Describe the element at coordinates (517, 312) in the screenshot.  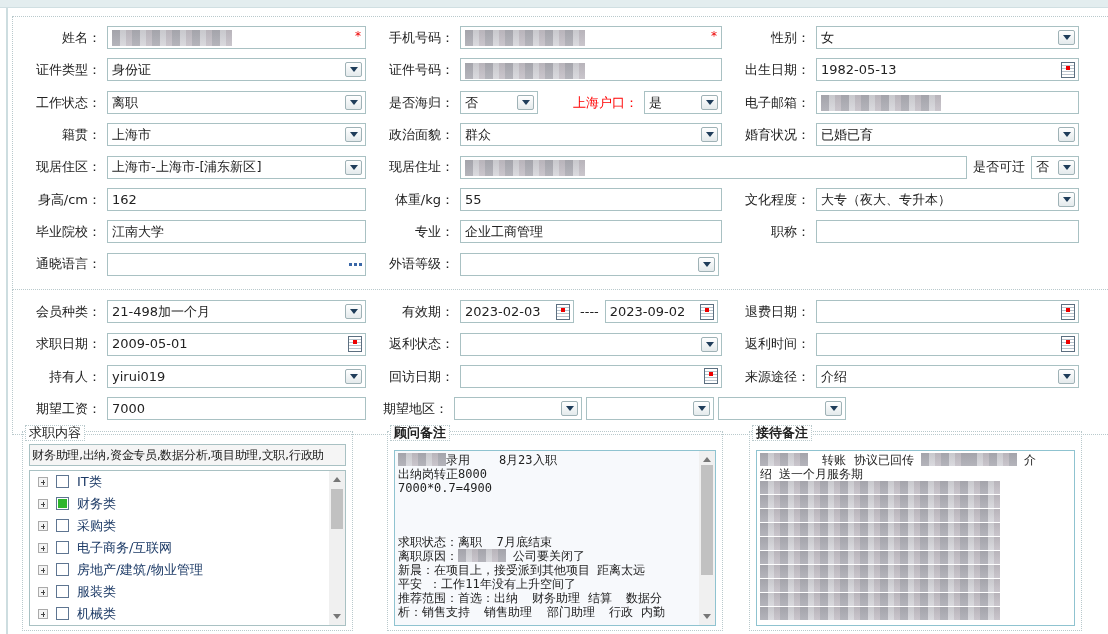
I see `date-field: 2023-02-03` at that location.